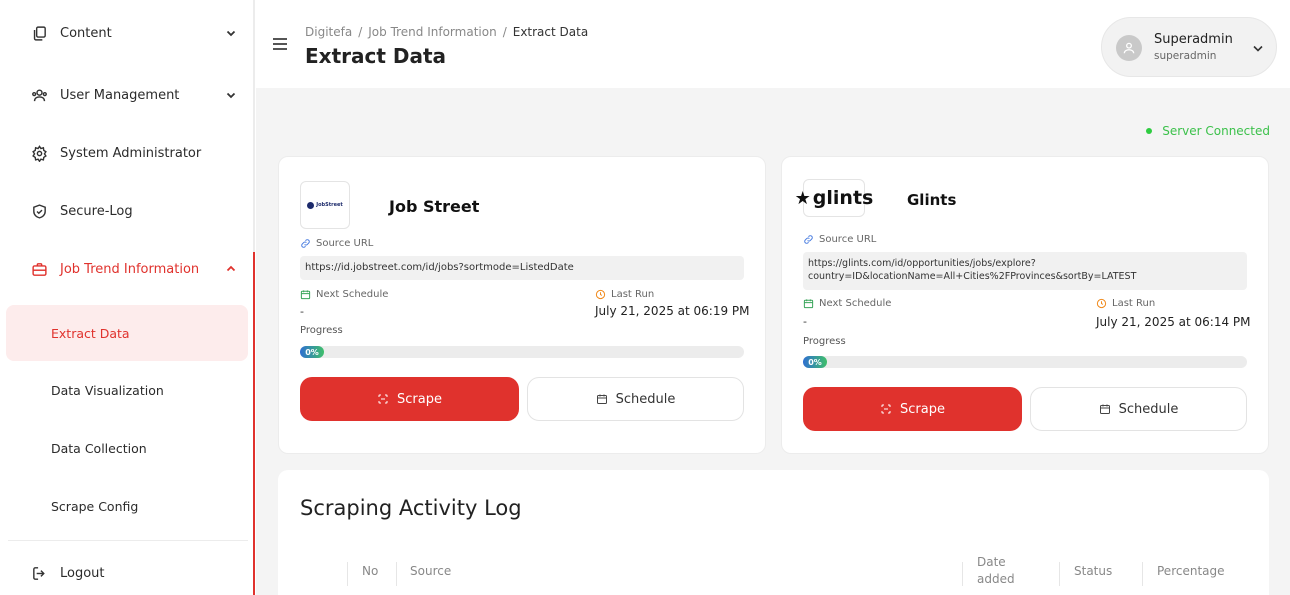 The height and width of the screenshot is (595, 1290). Describe the element at coordinates (126, 448) in the screenshot. I see `sidebar-subitem-data-collection: Data Collection` at that location.